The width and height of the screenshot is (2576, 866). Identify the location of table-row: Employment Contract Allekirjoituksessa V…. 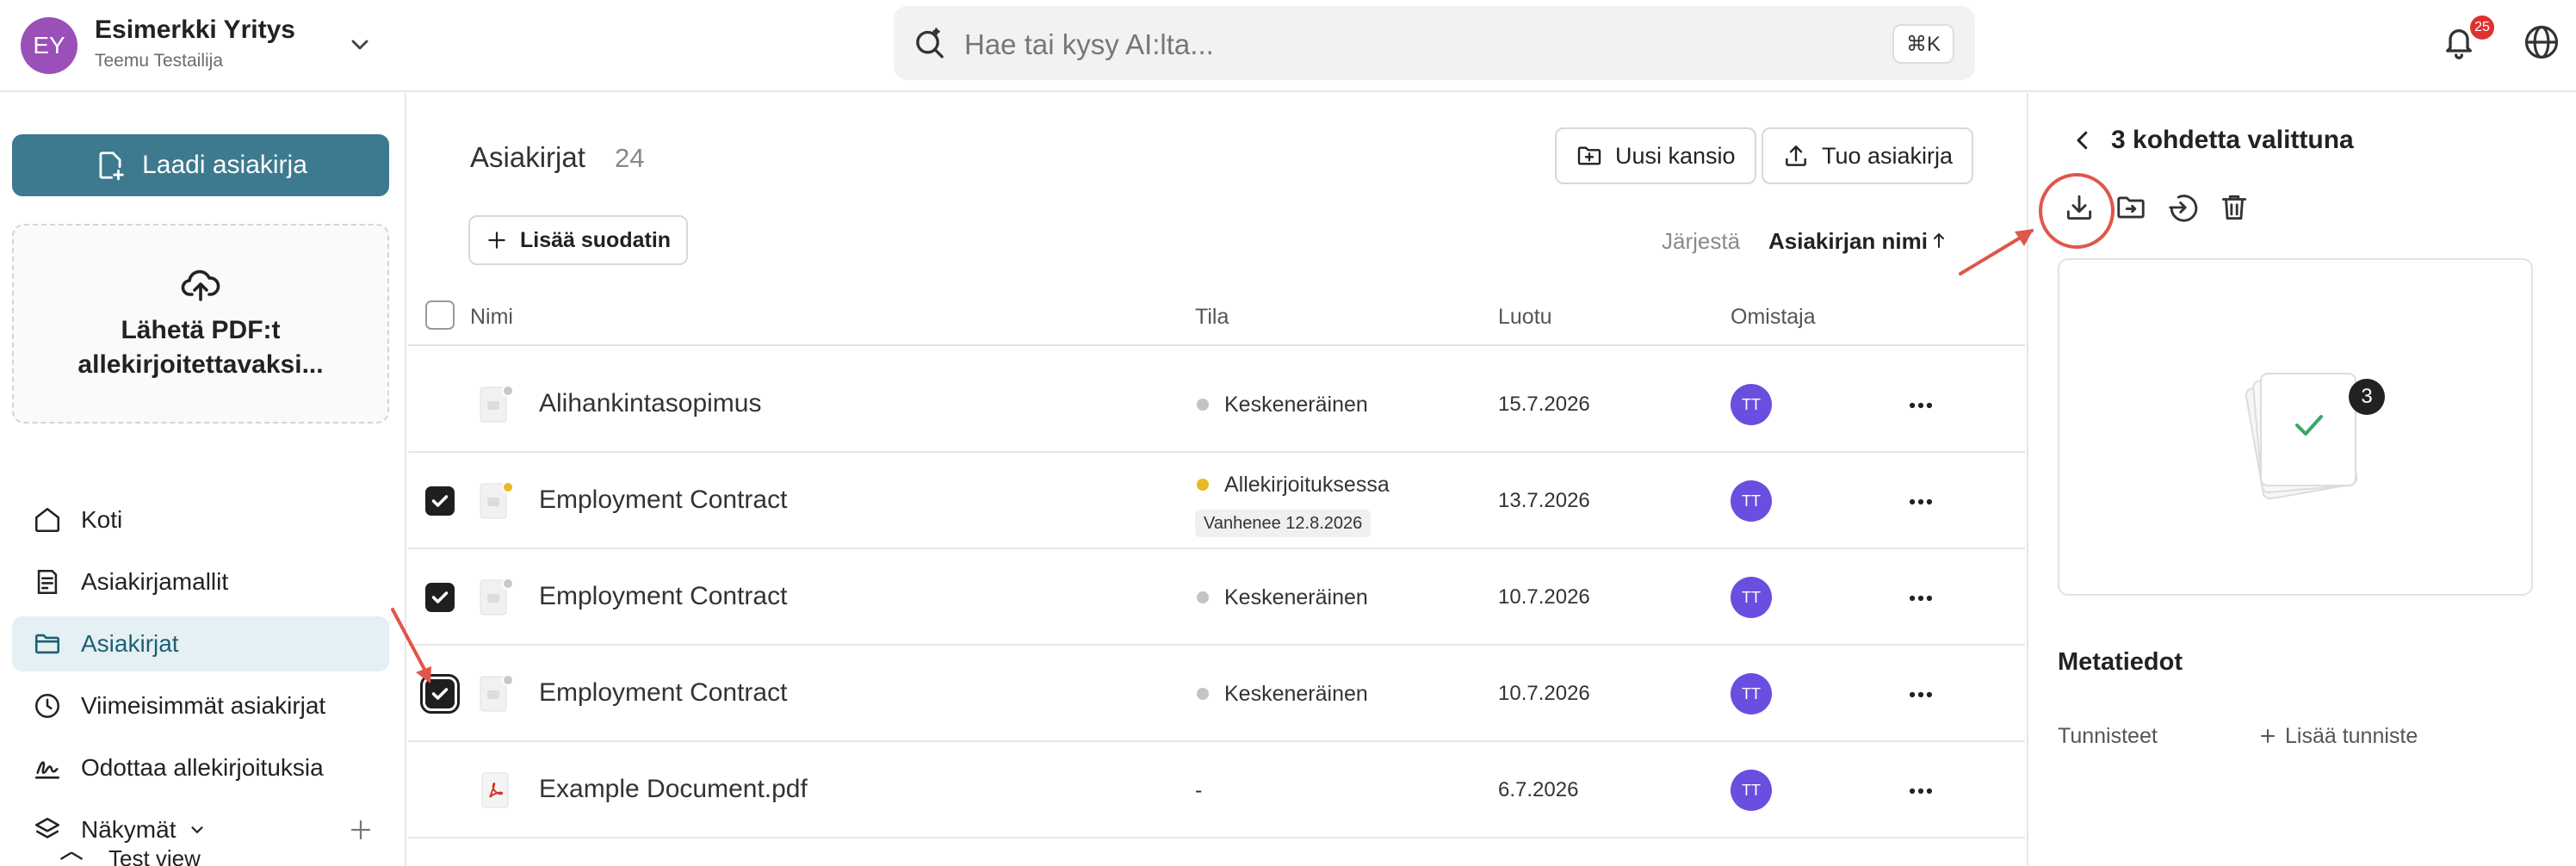
(1217, 501).